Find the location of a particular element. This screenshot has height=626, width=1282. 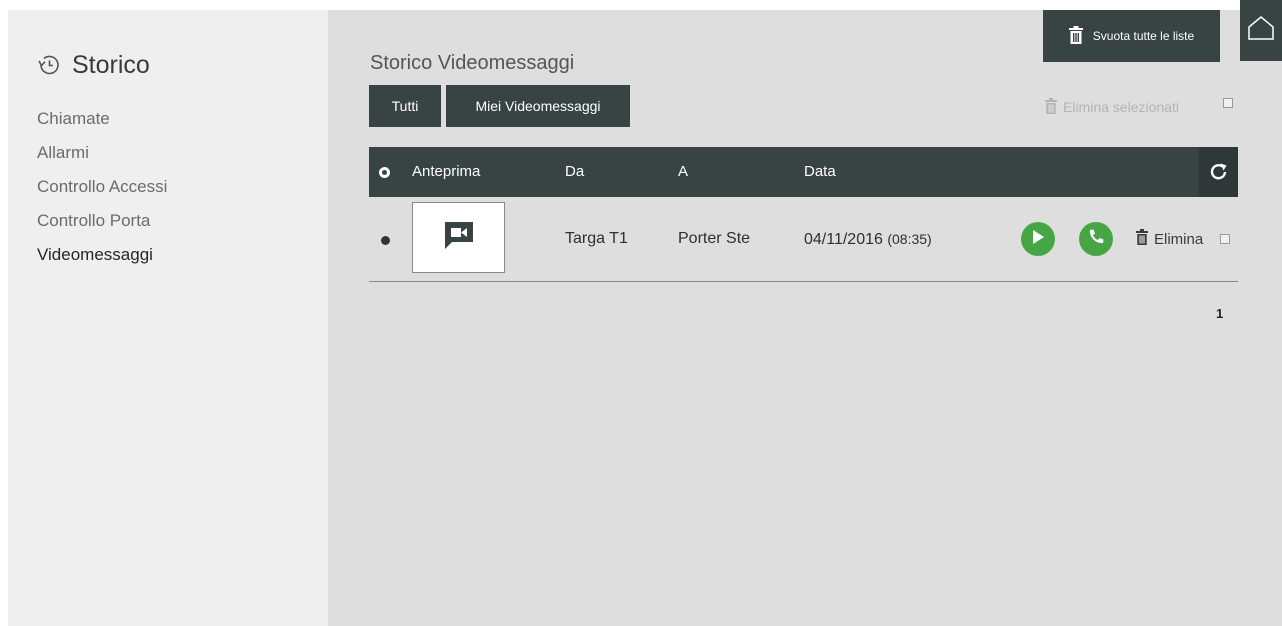

cell-from: Targa T1 is located at coordinates (596, 238).